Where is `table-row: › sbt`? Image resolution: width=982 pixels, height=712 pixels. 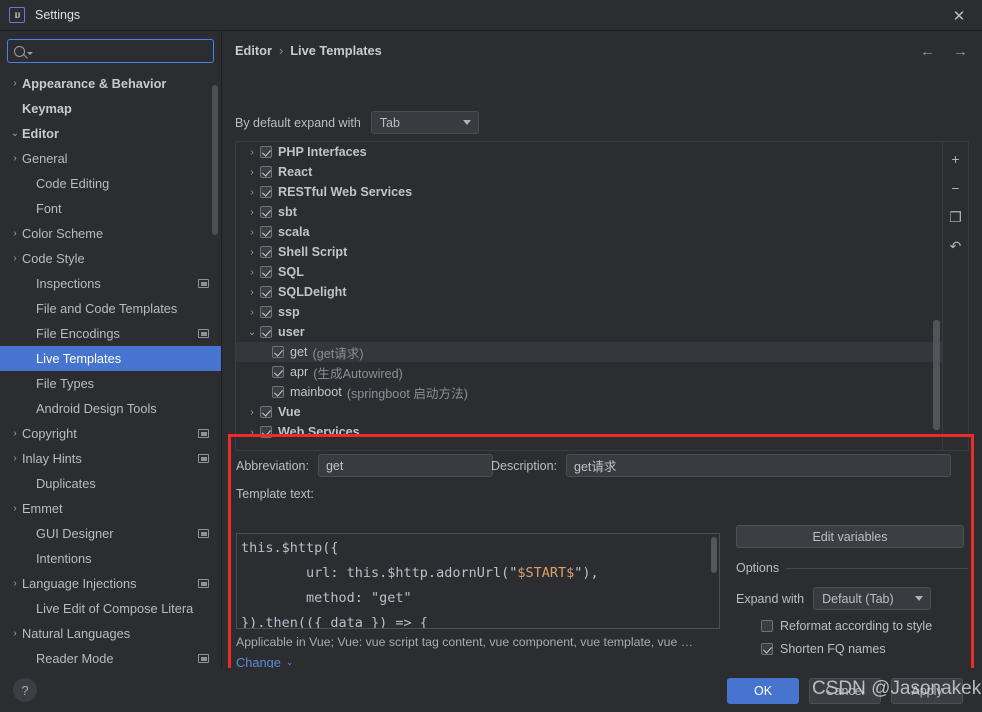 table-row: › sbt is located at coordinates (589, 212).